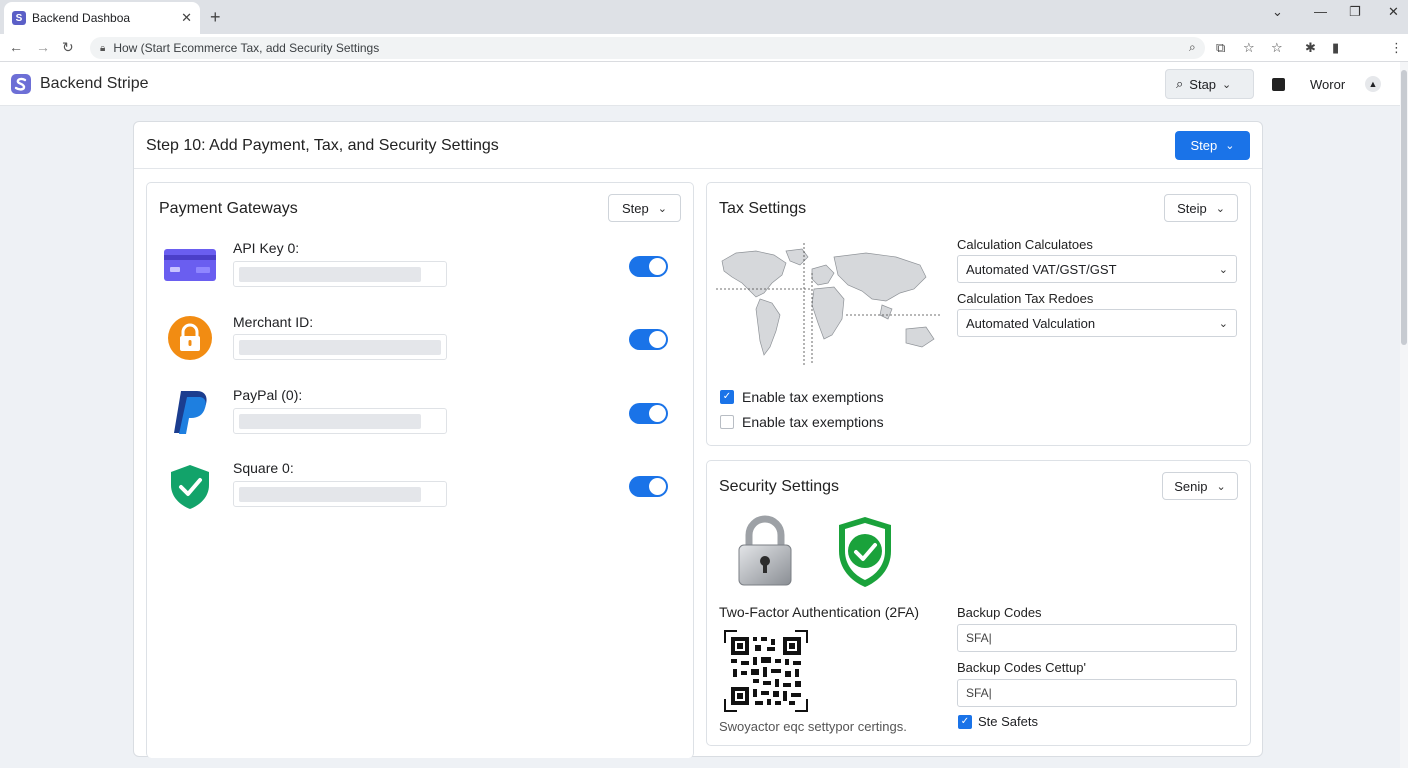 The height and width of the screenshot is (768, 1408). I want to click on bookmark-star-icon: ☆, so click(1249, 48).